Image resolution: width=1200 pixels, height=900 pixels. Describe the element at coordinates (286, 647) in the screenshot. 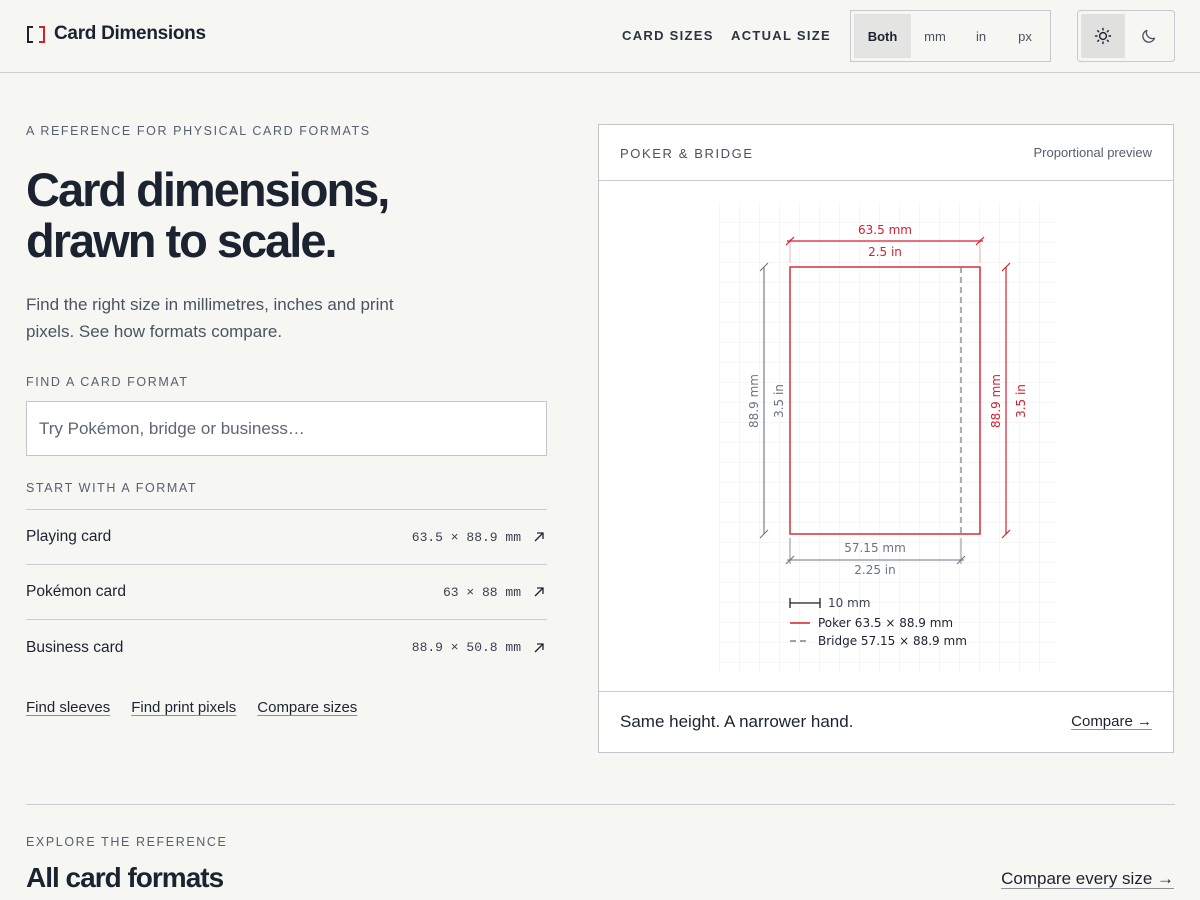

I see `format-row-business-card: Business card 88.9 × 50.8 mm` at that location.